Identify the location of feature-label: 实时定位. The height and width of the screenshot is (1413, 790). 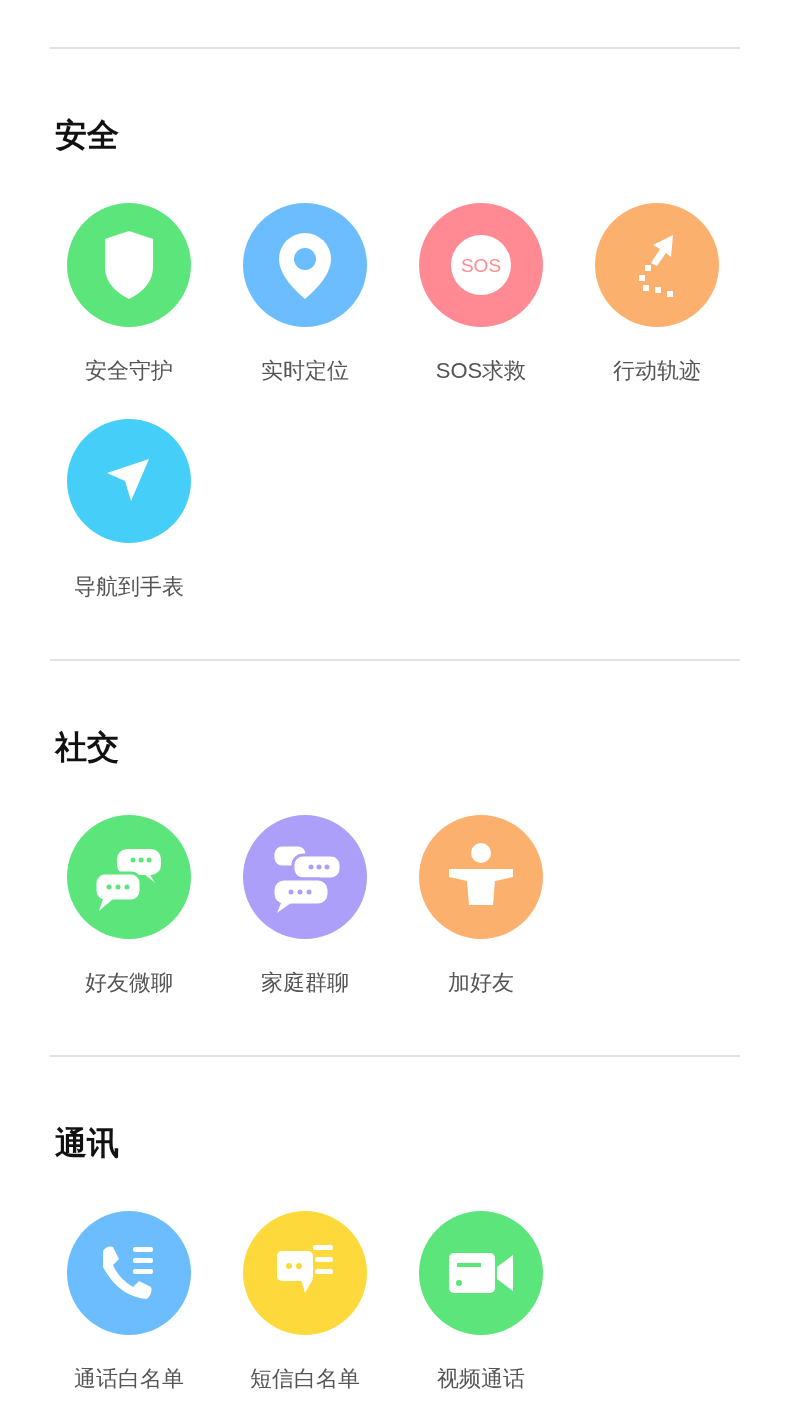
(305, 371).